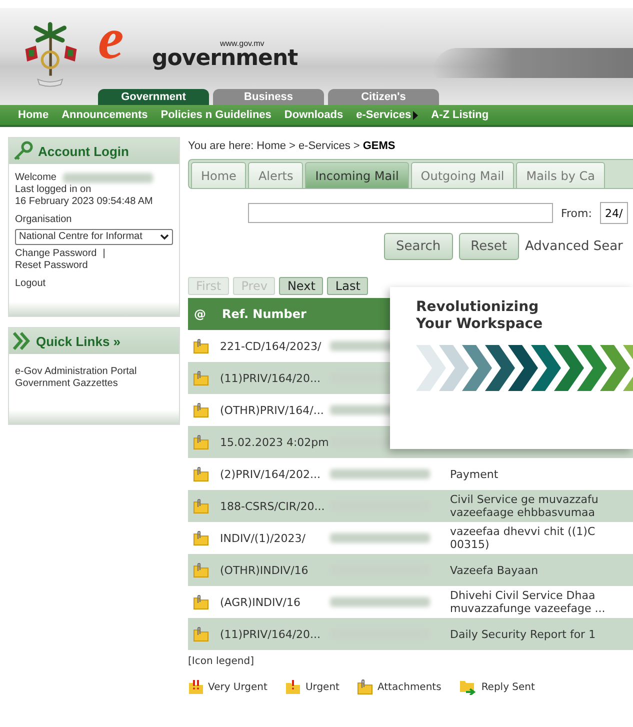 The height and width of the screenshot is (727, 633). Describe the element at coordinates (274, 442) in the screenshot. I see `ref-number-cell-text: 15.02.2023 4:02pm` at that location.